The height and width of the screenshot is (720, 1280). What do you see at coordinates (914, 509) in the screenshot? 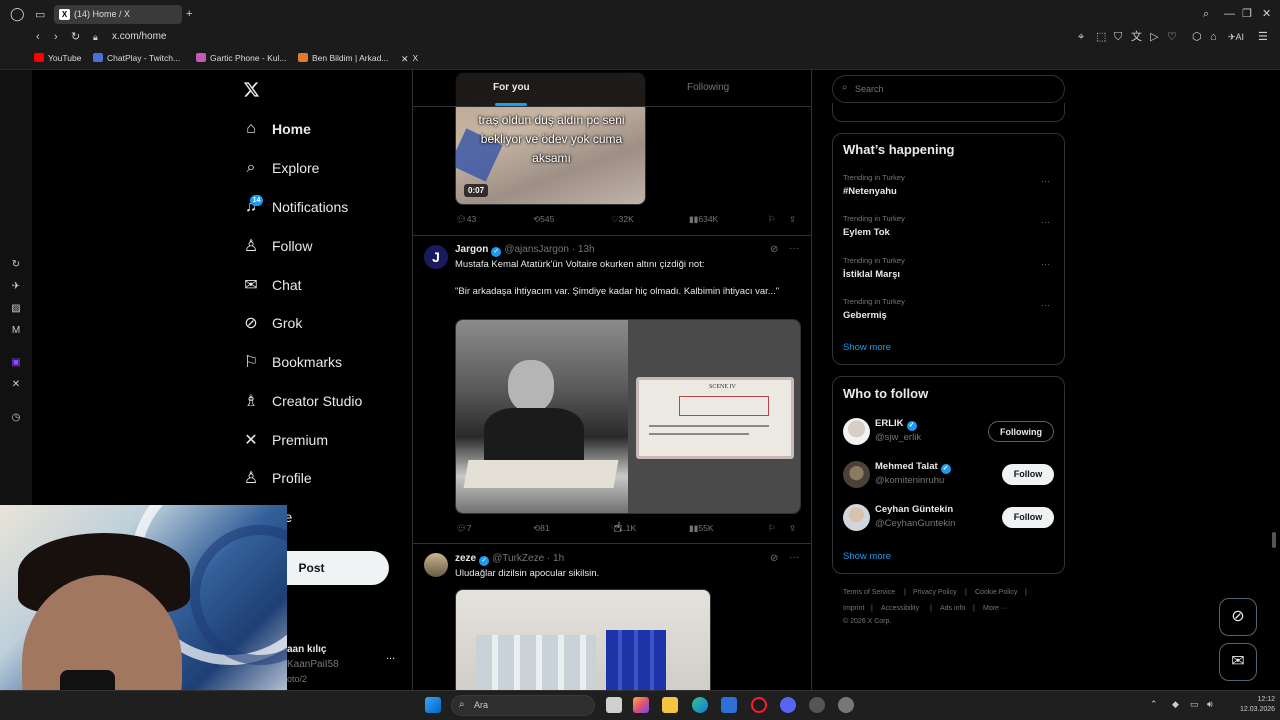
I see `follow-suggestion-name: Ceyhan Güntekin` at bounding box center [914, 509].